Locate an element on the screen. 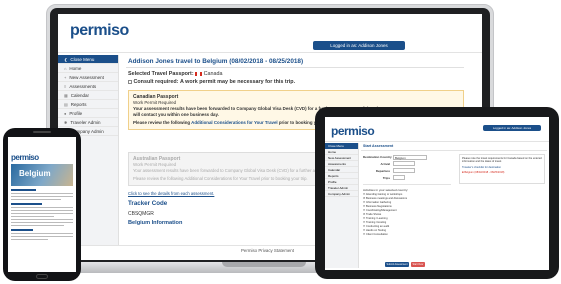  departure-input is located at coordinates (404, 170).